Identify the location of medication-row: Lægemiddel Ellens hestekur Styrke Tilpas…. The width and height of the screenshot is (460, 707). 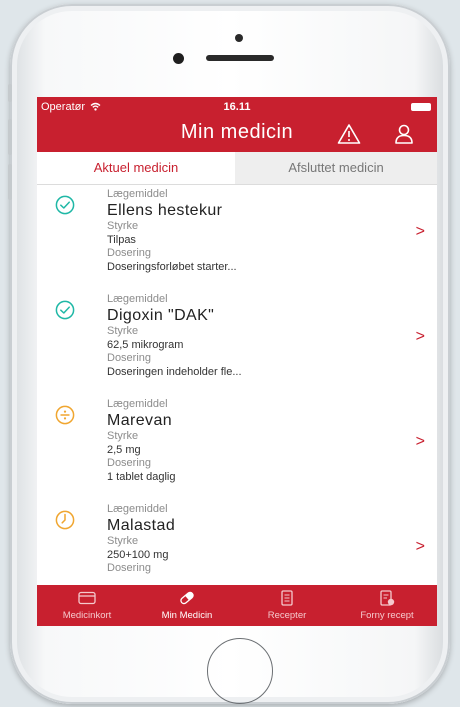
(237, 238).